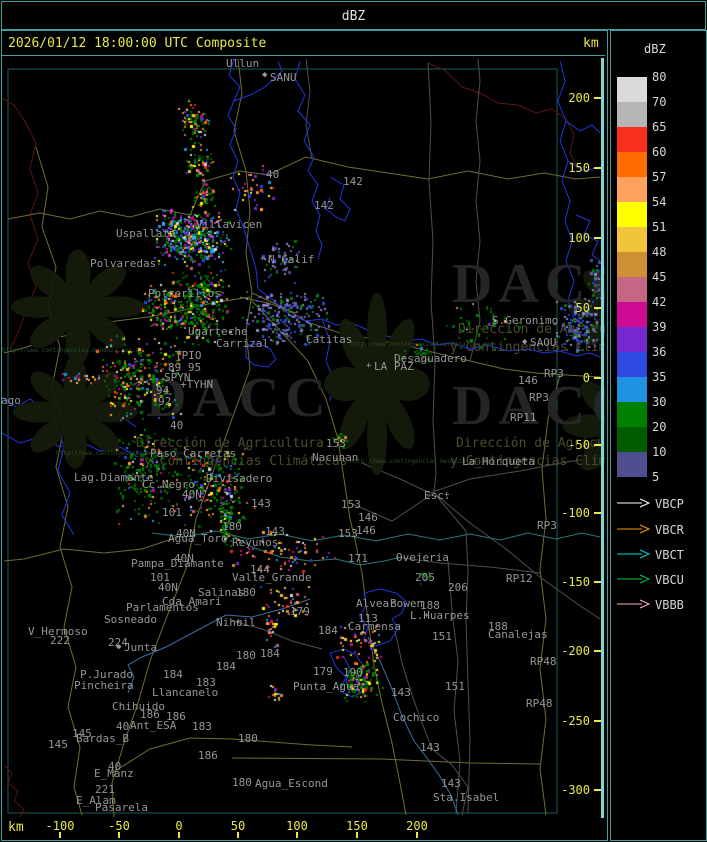  Describe the element at coordinates (659, 252) in the screenshot. I see `colorbar-value: 48` at that location.